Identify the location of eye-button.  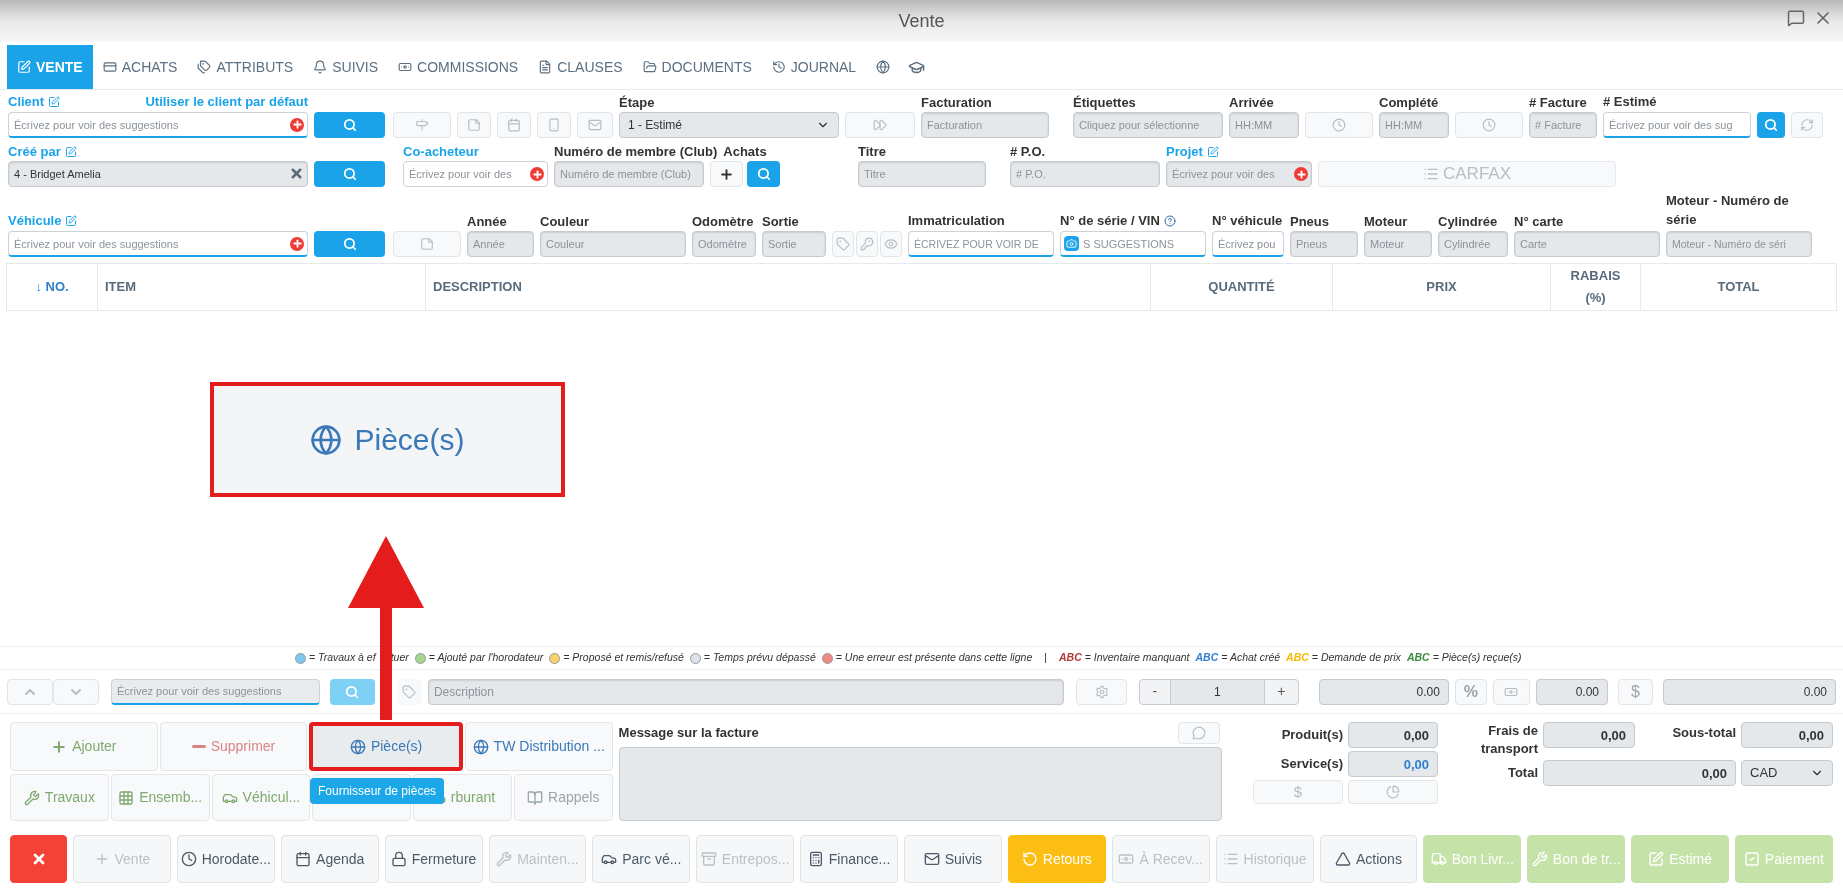
(891, 244).